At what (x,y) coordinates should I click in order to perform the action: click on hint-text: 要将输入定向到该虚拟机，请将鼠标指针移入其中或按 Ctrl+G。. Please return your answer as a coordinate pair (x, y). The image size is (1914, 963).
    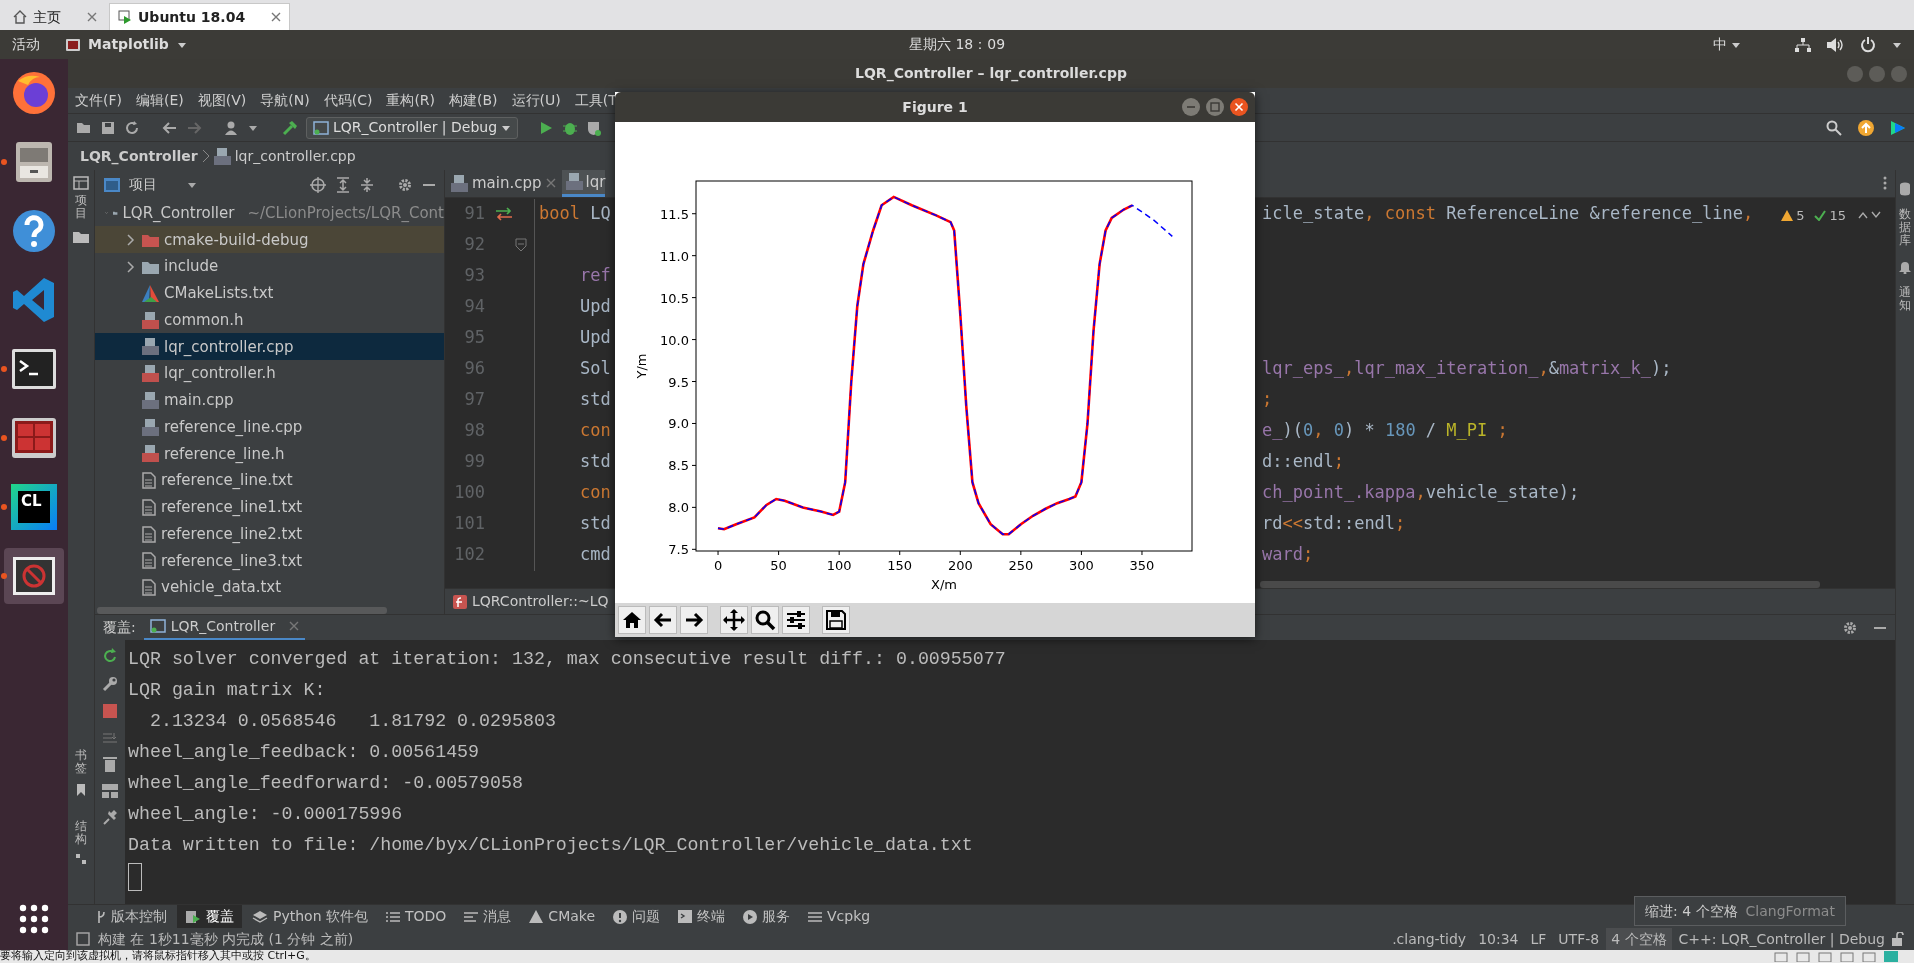
    Looking at the image, I should click on (158, 956).